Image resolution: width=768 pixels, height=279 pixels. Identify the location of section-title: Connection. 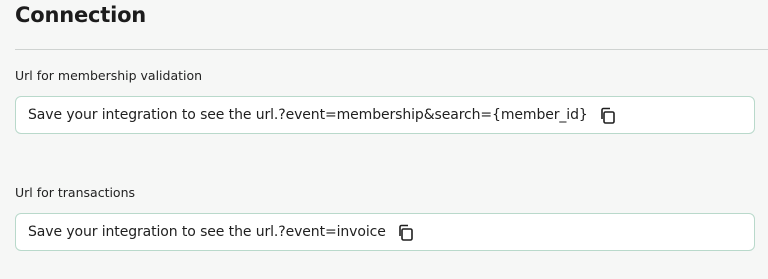
(81, 15).